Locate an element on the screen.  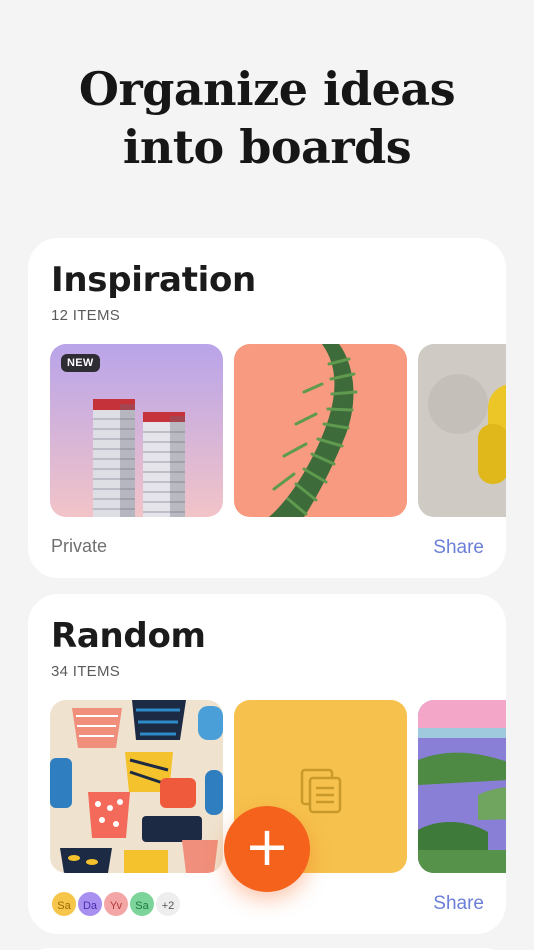
headline: Organize ideas into boards is located at coordinates (267, 118).